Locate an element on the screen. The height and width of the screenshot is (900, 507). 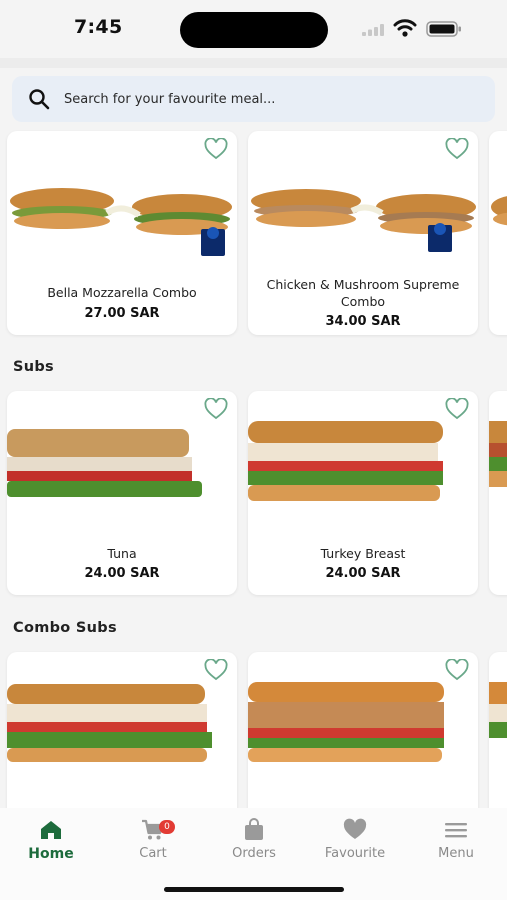
subs-card: Turkey Breast 24.00 SAR is located at coordinates (363, 493).